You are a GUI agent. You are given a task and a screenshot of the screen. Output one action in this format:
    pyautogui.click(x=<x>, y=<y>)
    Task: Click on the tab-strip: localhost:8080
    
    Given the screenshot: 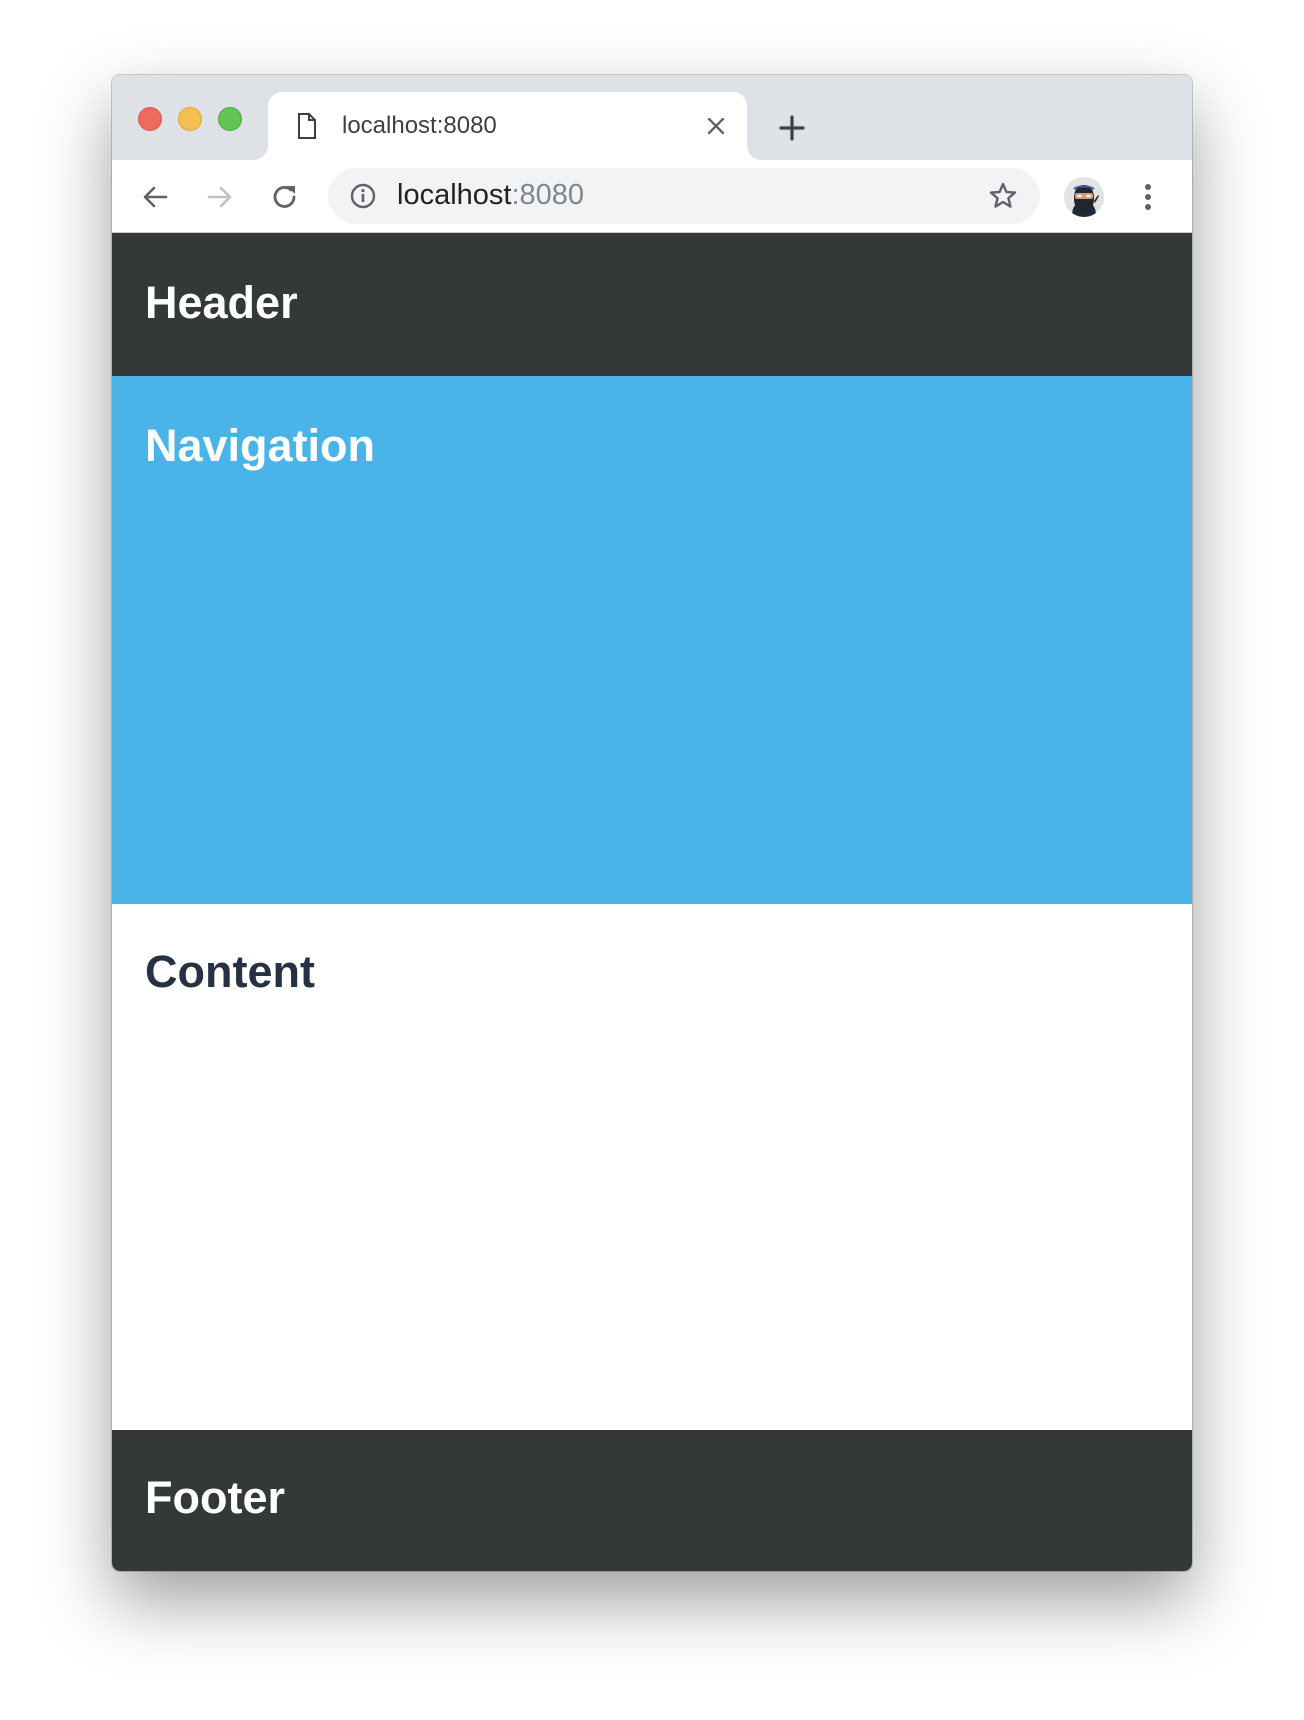 What is the action you would take?
    pyautogui.click(x=652, y=117)
    